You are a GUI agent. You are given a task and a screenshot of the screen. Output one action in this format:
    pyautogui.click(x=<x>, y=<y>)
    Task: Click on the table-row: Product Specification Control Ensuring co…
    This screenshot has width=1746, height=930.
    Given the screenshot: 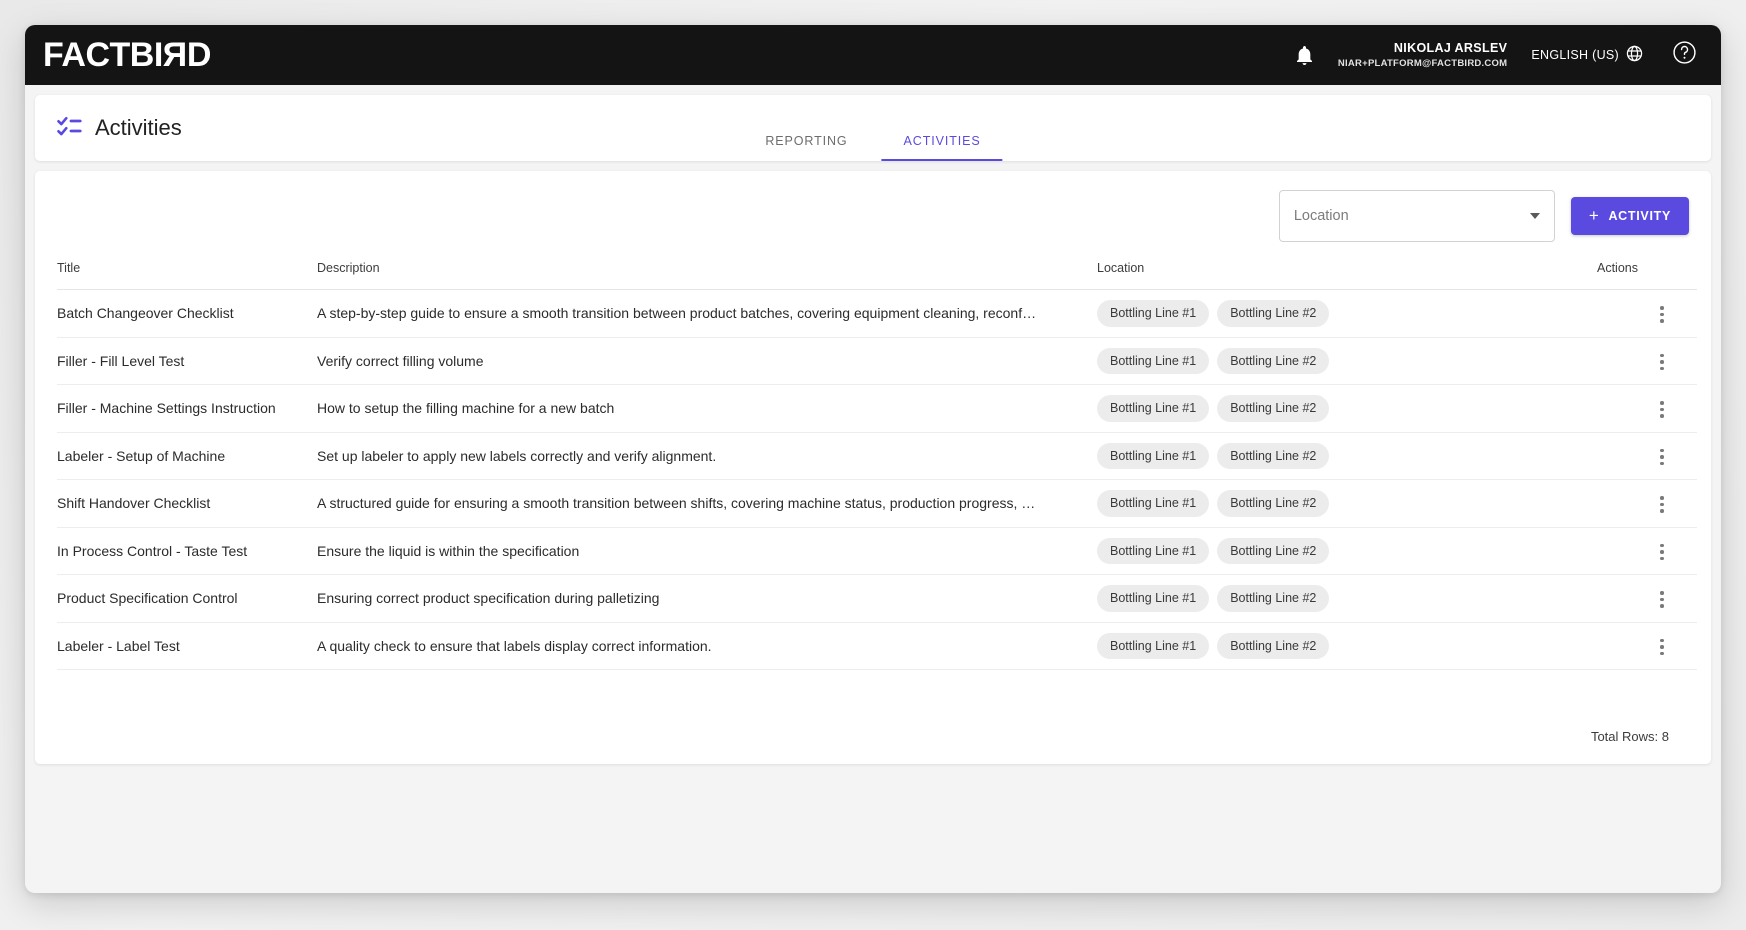 What is the action you would take?
    pyautogui.click(x=877, y=598)
    